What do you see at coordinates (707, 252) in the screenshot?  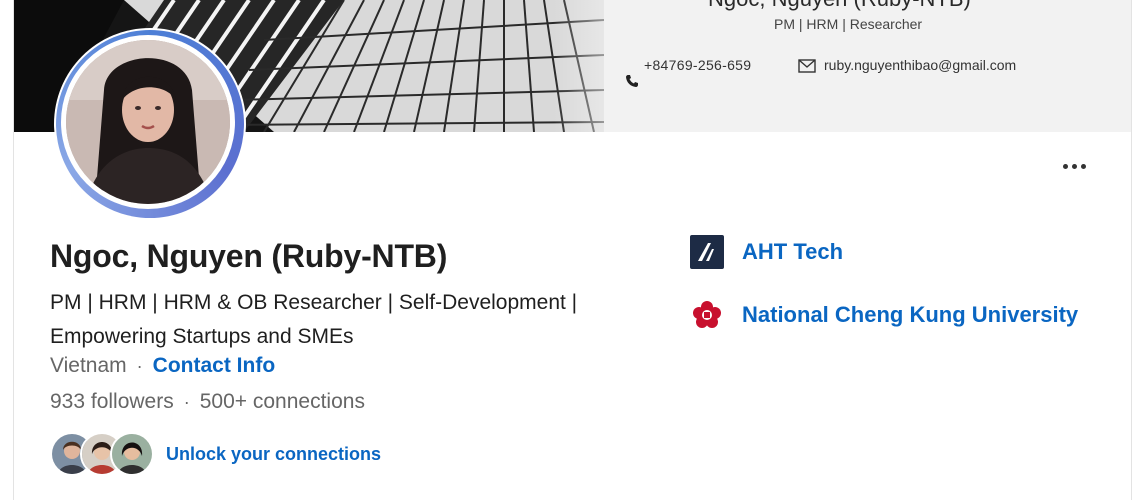 I see `aht-tech-logo-icon` at bounding box center [707, 252].